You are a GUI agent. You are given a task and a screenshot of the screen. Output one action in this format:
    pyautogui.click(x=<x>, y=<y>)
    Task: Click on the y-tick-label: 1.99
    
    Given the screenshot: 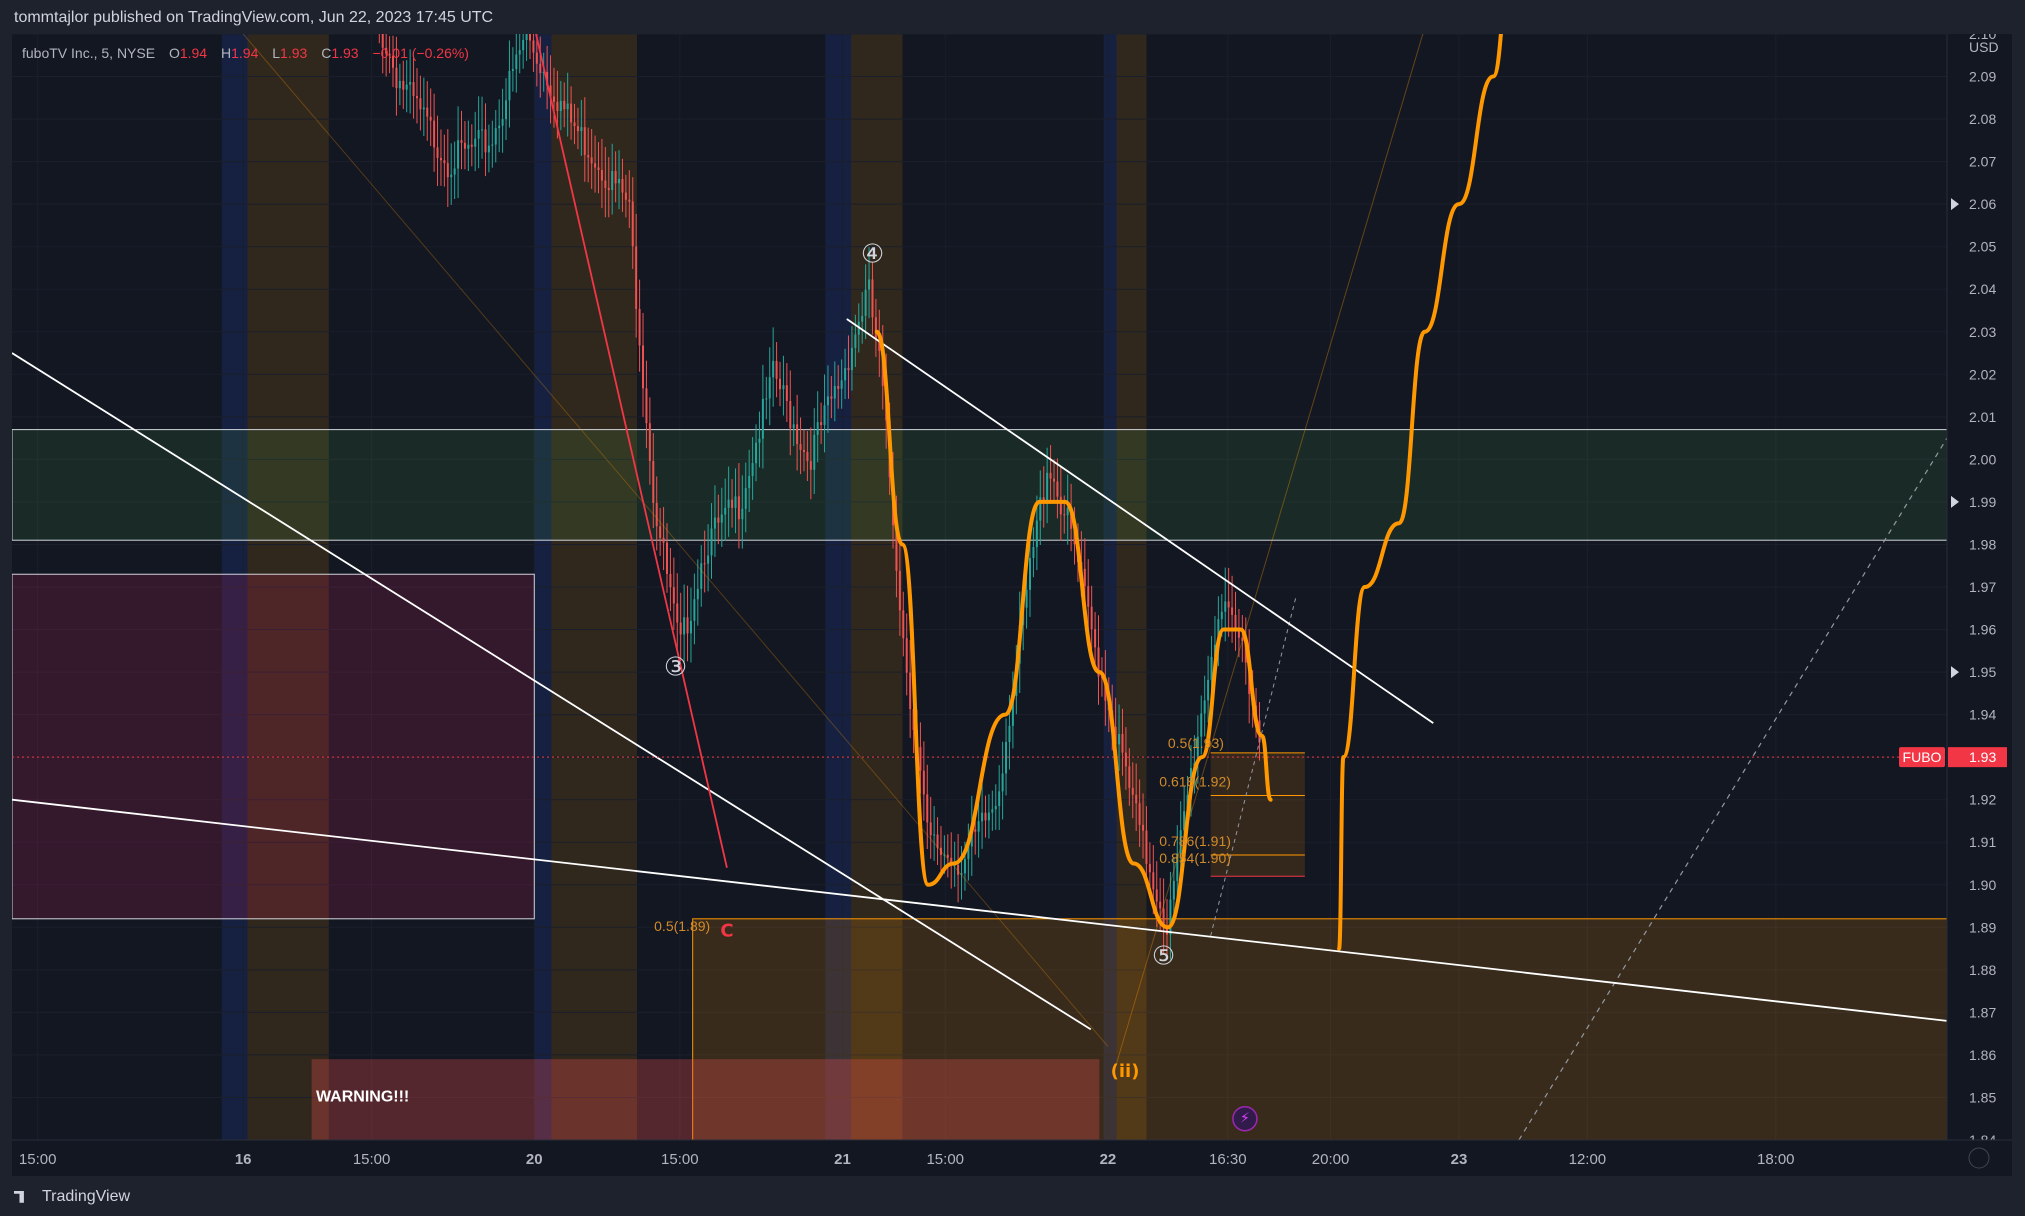 What is the action you would take?
    pyautogui.click(x=1982, y=502)
    